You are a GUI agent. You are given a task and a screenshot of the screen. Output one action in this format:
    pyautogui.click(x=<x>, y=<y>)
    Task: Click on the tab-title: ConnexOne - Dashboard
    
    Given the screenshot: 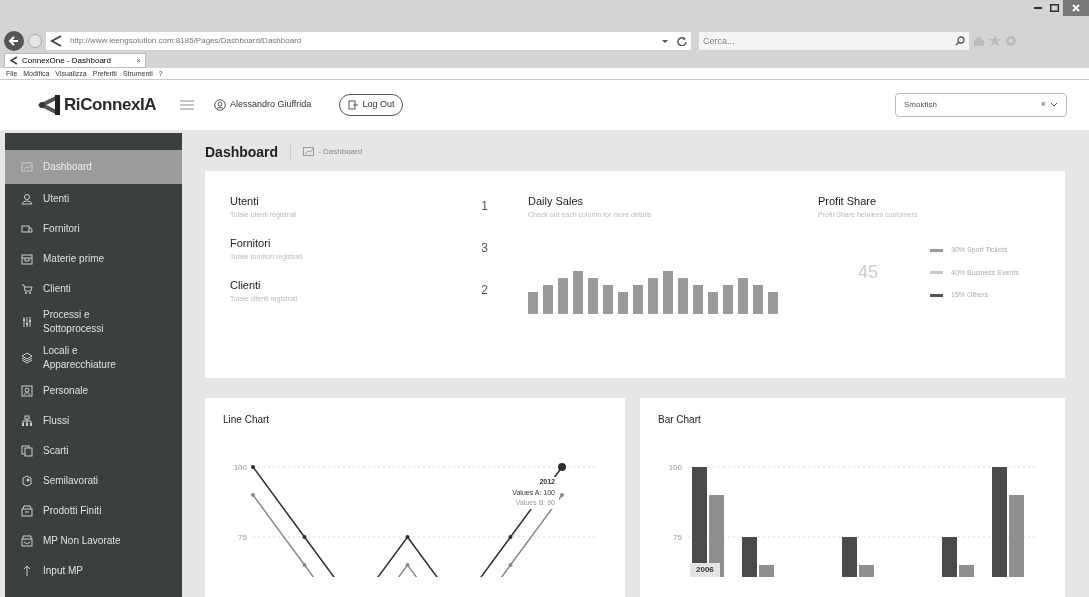 What is the action you would take?
    pyautogui.click(x=67, y=60)
    